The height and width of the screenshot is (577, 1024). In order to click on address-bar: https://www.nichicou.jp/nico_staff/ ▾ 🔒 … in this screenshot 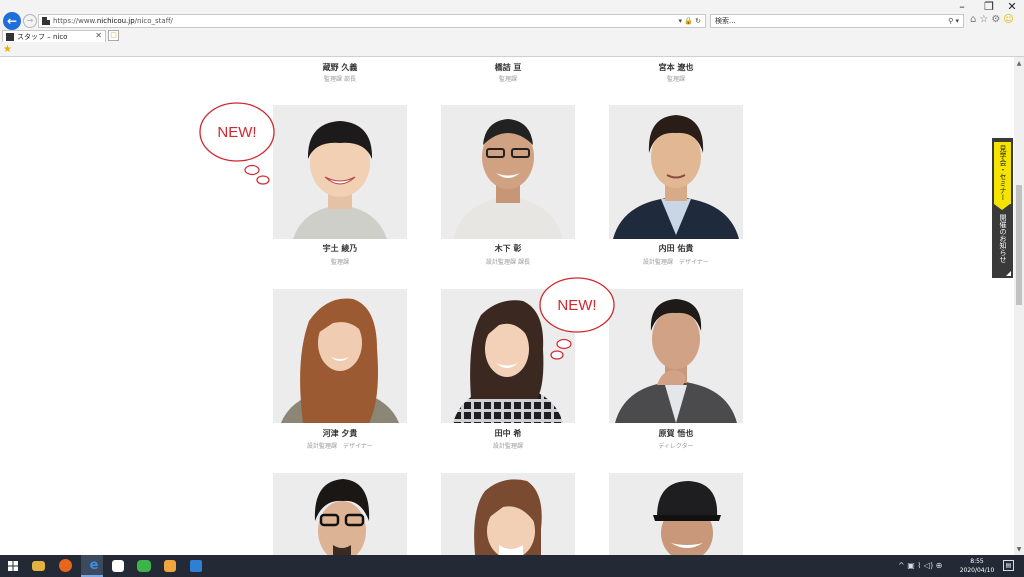, I will do `click(372, 21)`.